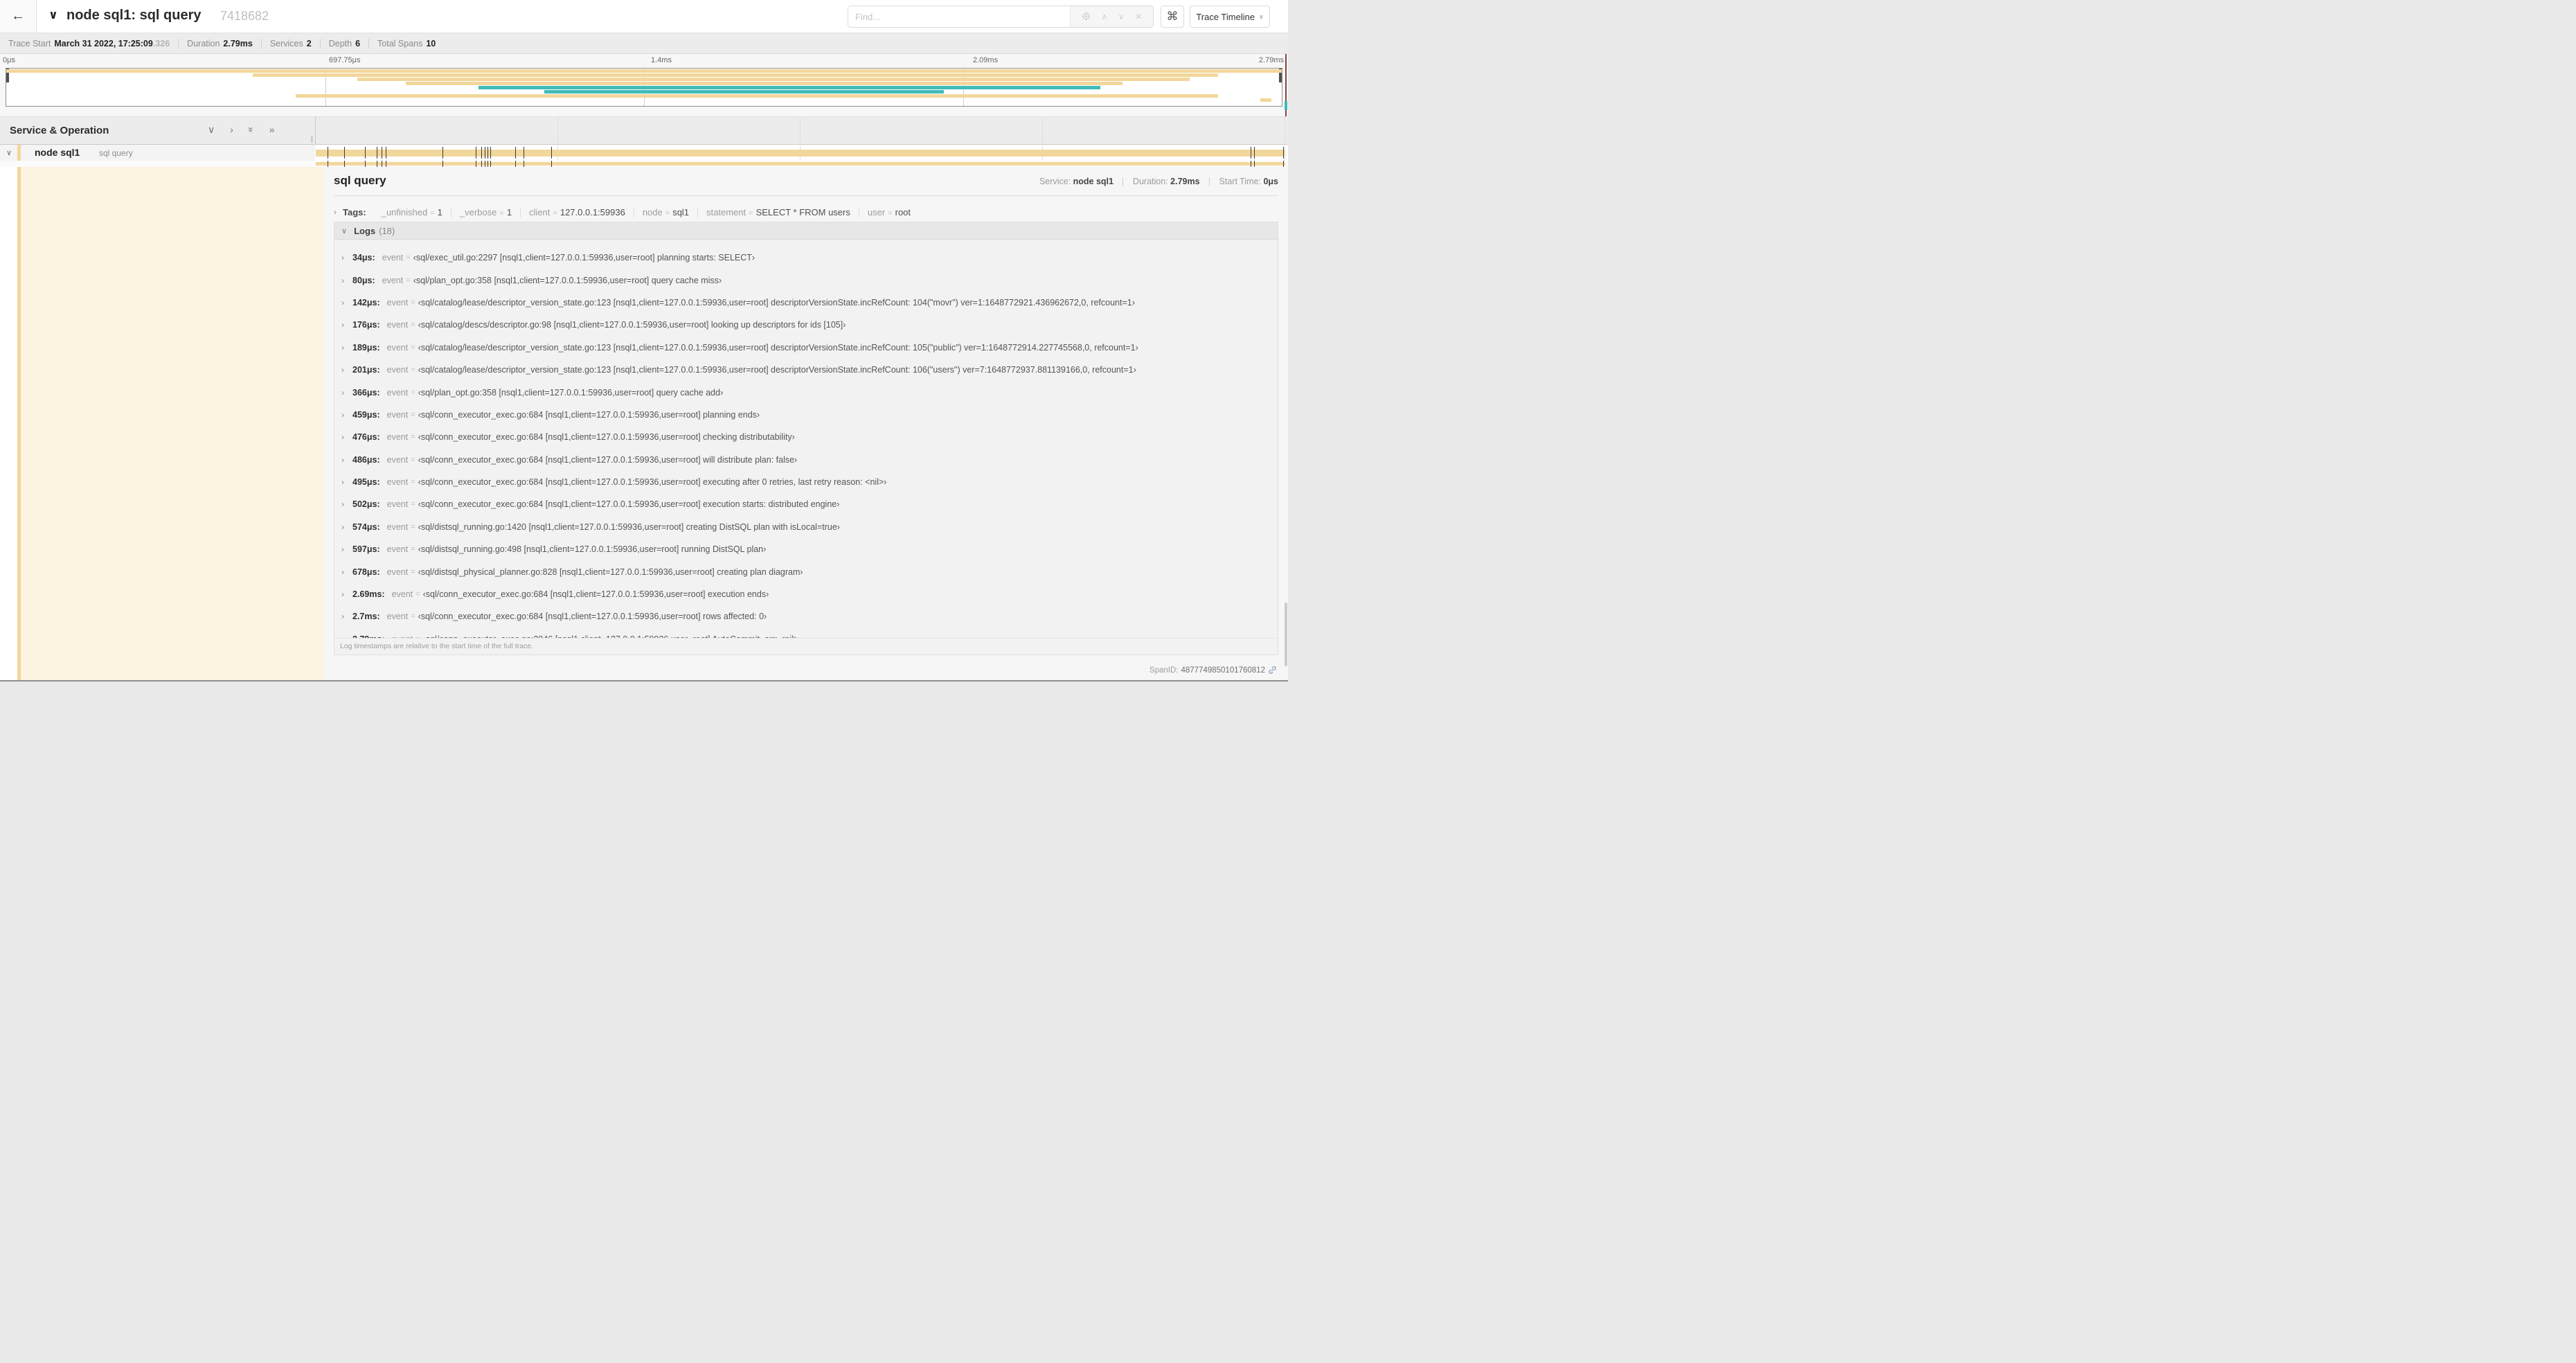 This screenshot has width=2576, height=1363. Describe the element at coordinates (312, 139) in the screenshot. I see `column-resize-grip: ∥` at that location.